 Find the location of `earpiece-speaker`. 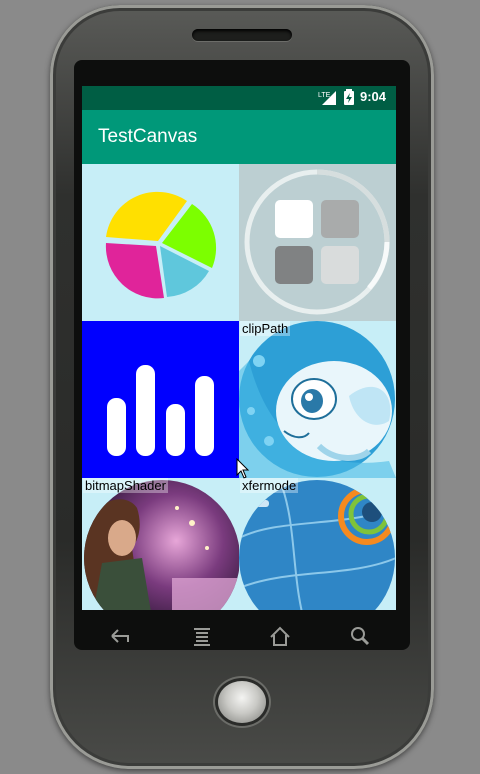

earpiece-speaker is located at coordinates (242, 35).